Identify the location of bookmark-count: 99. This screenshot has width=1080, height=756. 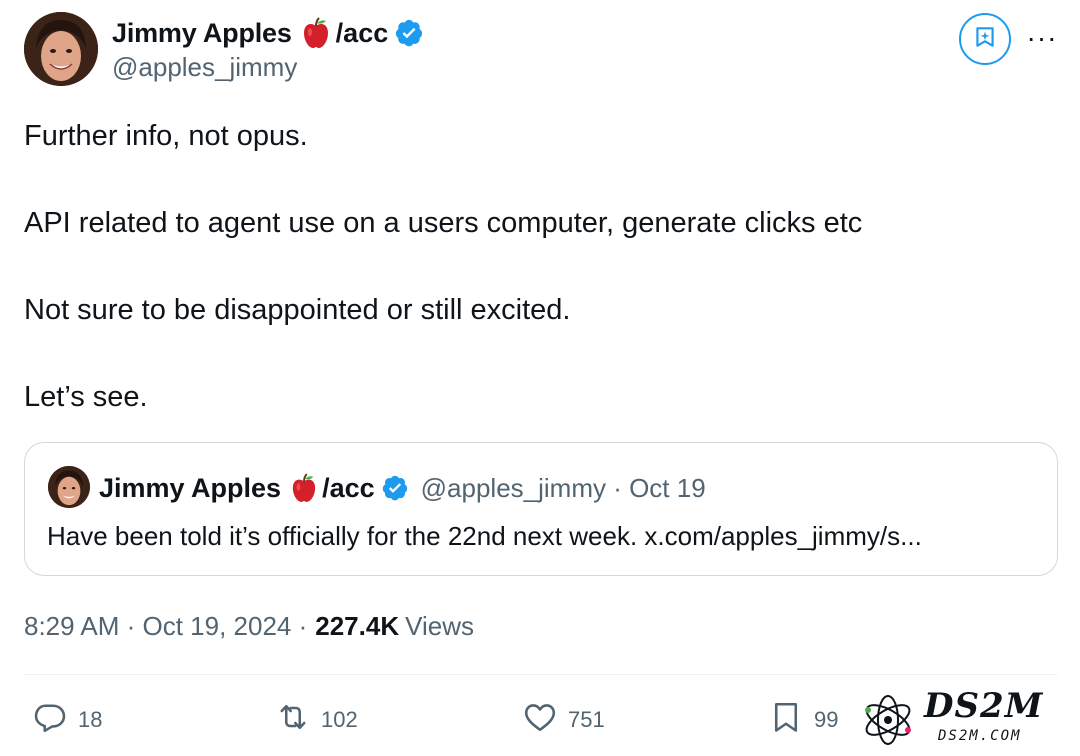
(826, 719).